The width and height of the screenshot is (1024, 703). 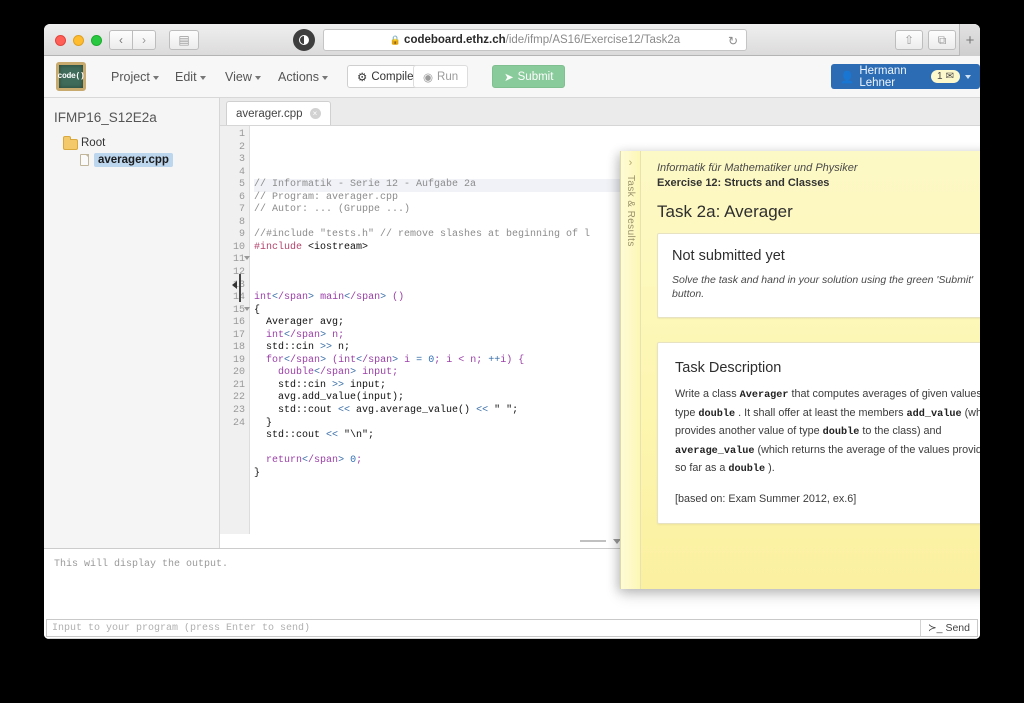 What do you see at coordinates (238, 77) in the screenshot?
I see `menu-view-label: View` at bounding box center [238, 77].